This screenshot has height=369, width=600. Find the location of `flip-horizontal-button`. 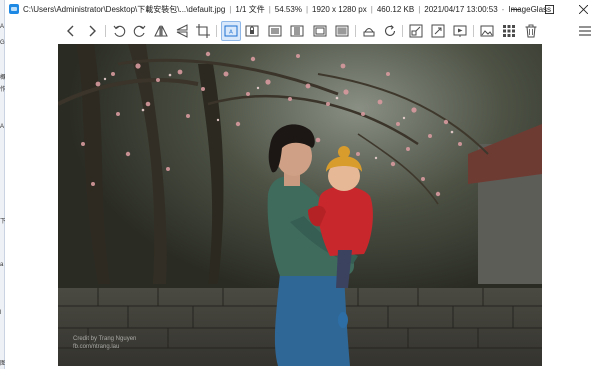

flip-horizontal-button is located at coordinates (161, 31).